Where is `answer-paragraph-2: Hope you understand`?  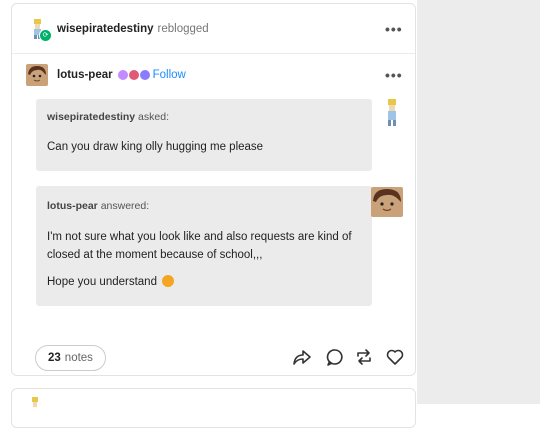 answer-paragraph-2: Hope you understand is located at coordinates (202, 282).